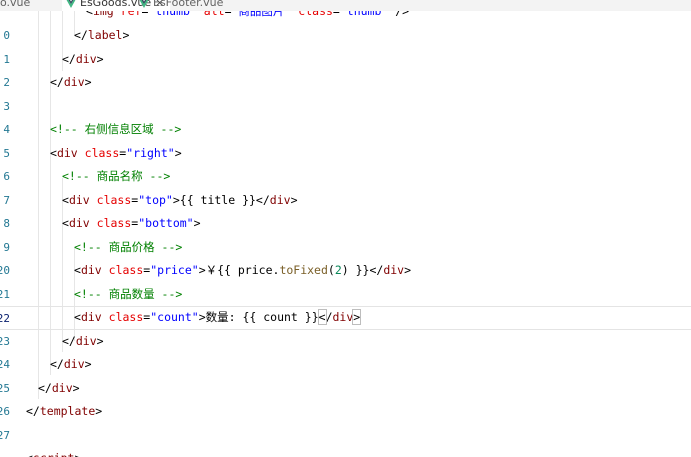  What do you see at coordinates (6, 59) in the screenshot?
I see `line-number: 1` at bounding box center [6, 59].